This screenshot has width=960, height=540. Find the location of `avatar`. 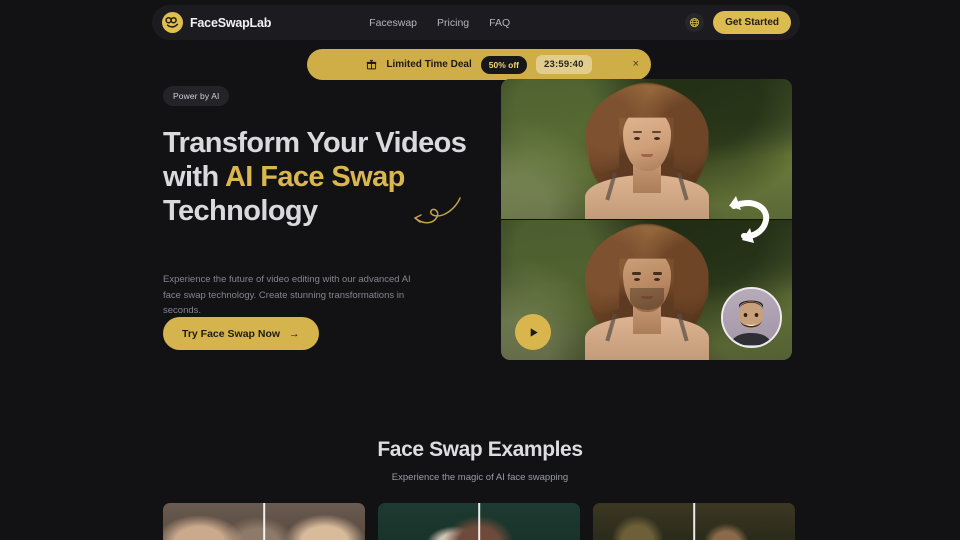

avatar is located at coordinates (751, 317).